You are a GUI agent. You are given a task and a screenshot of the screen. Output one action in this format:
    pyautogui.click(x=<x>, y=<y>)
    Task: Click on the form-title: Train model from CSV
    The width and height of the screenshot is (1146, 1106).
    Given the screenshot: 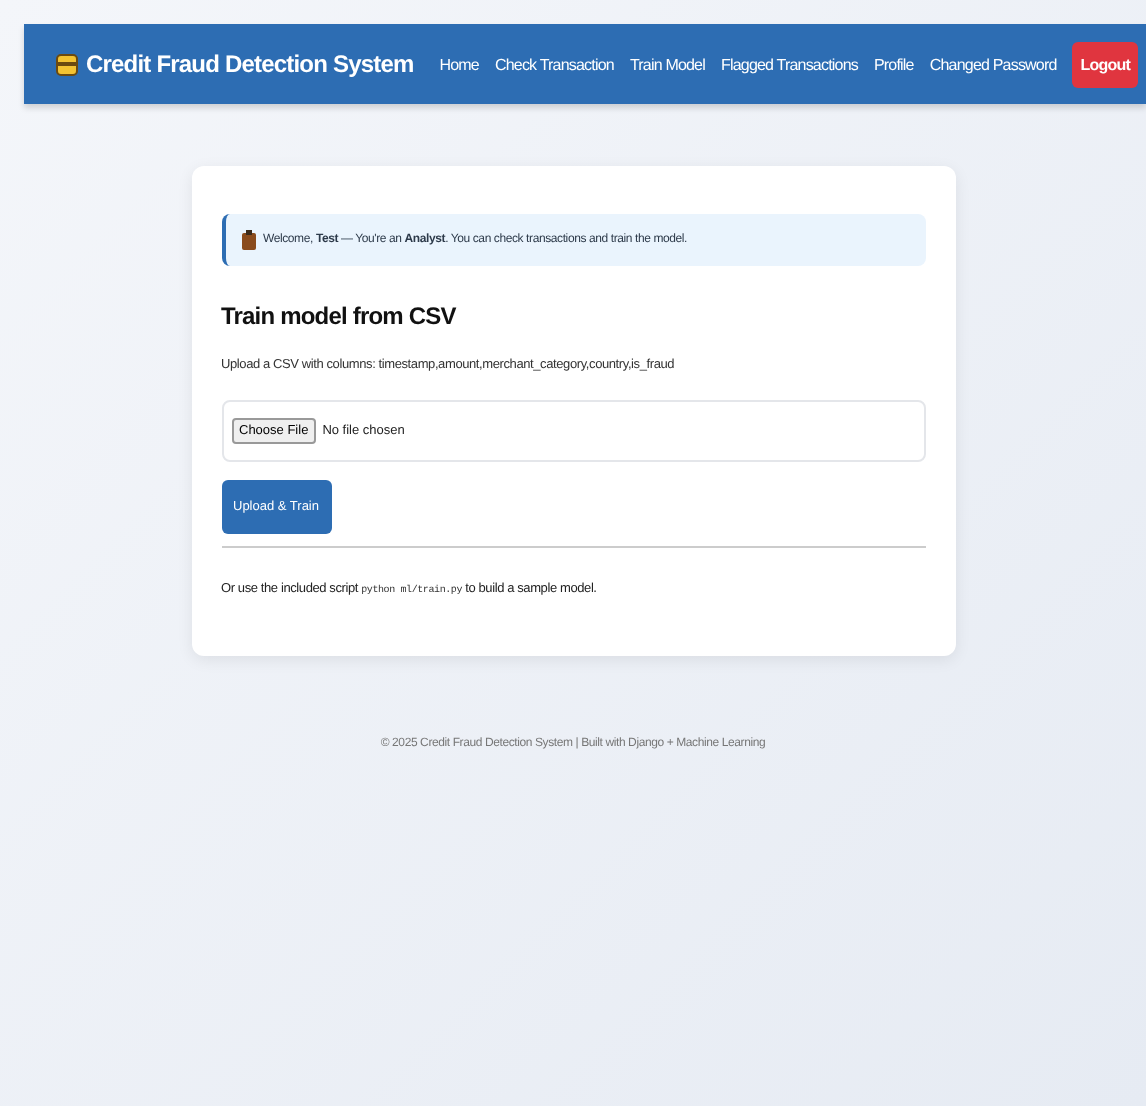 What is the action you would take?
    pyautogui.click(x=339, y=316)
    